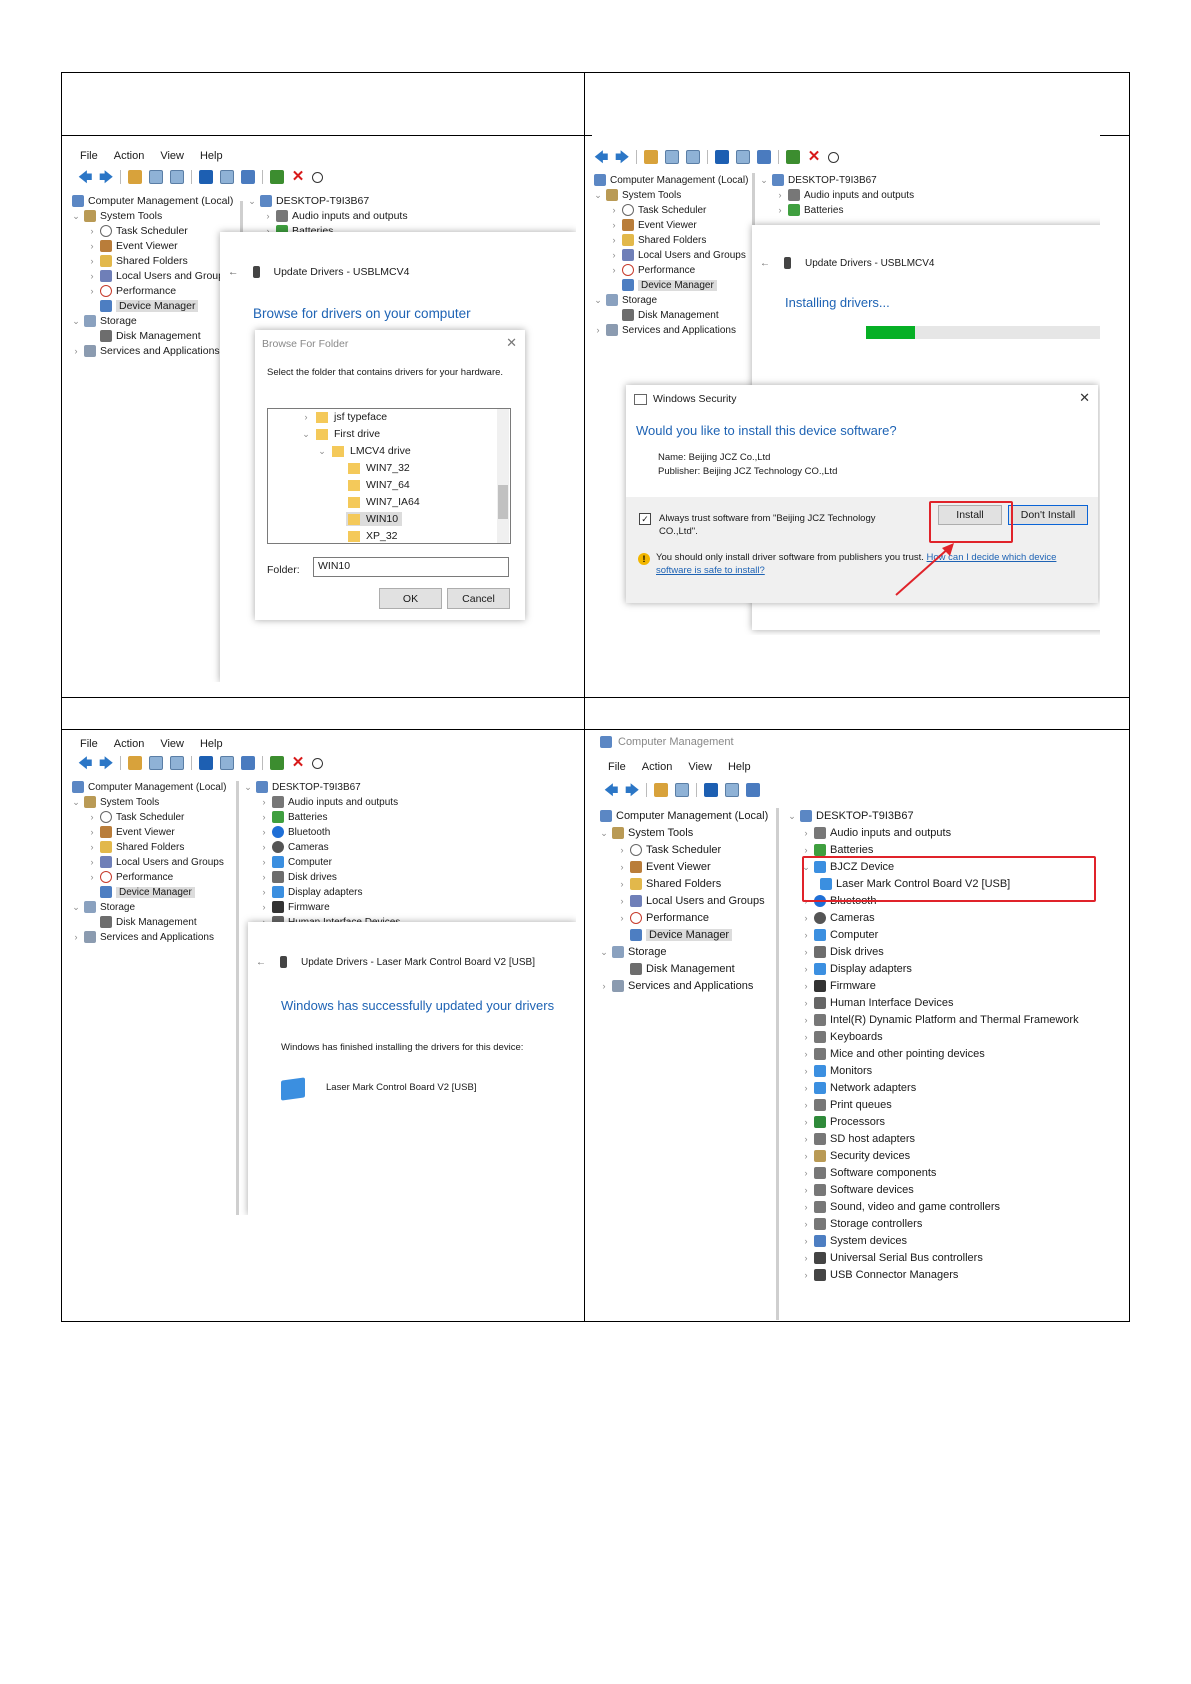  Describe the element at coordinates (862, 1224) in the screenshot. I see `tree-item-storage-controllers: › Storage controllers` at that location.